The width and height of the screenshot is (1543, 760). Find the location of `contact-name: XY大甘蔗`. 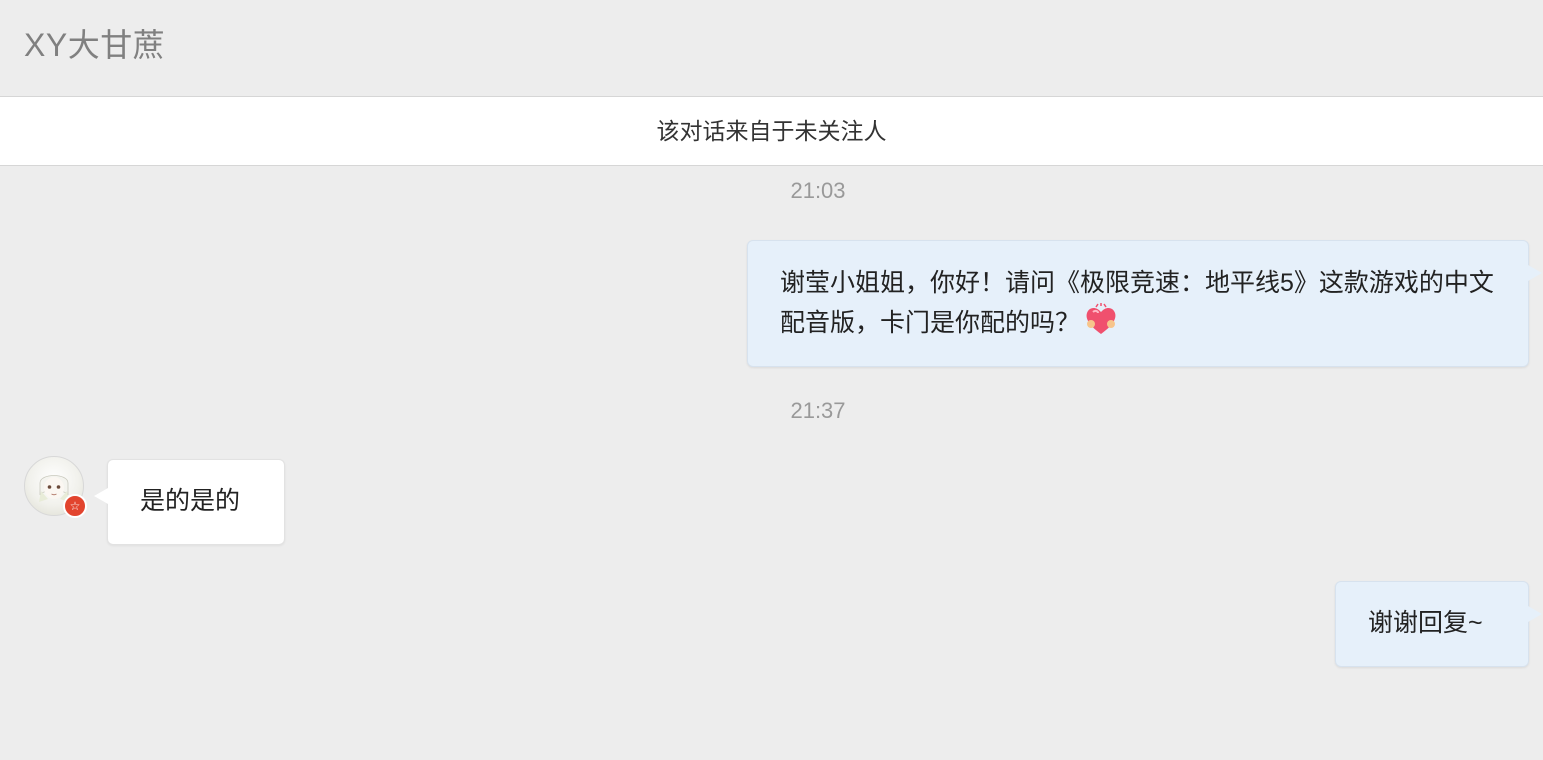

contact-name: XY大甘蔗 is located at coordinates (94, 45).